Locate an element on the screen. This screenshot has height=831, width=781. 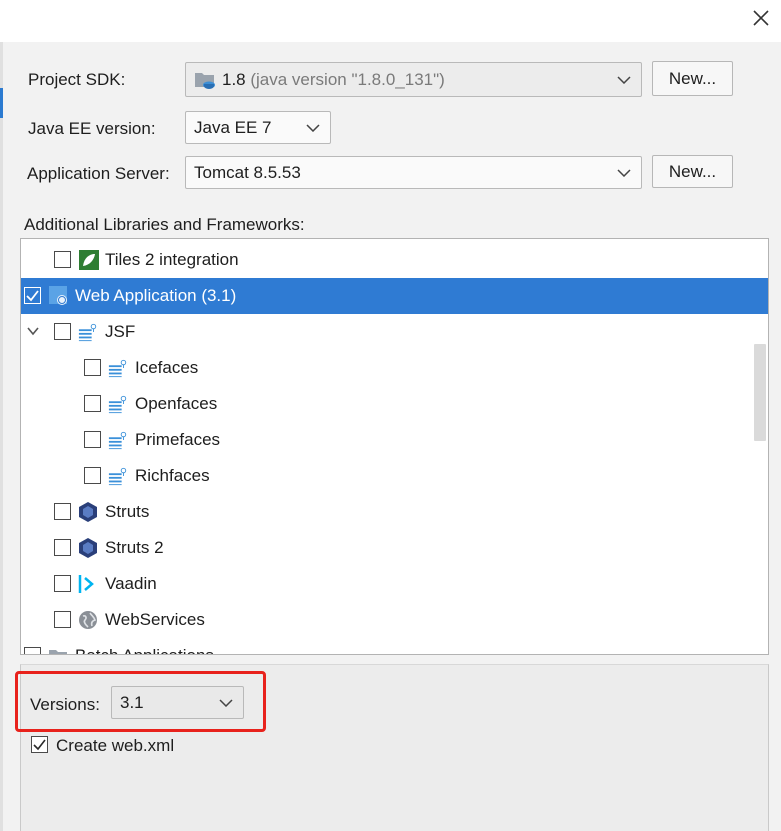
batch-applications-checkbox is located at coordinates (32, 650).